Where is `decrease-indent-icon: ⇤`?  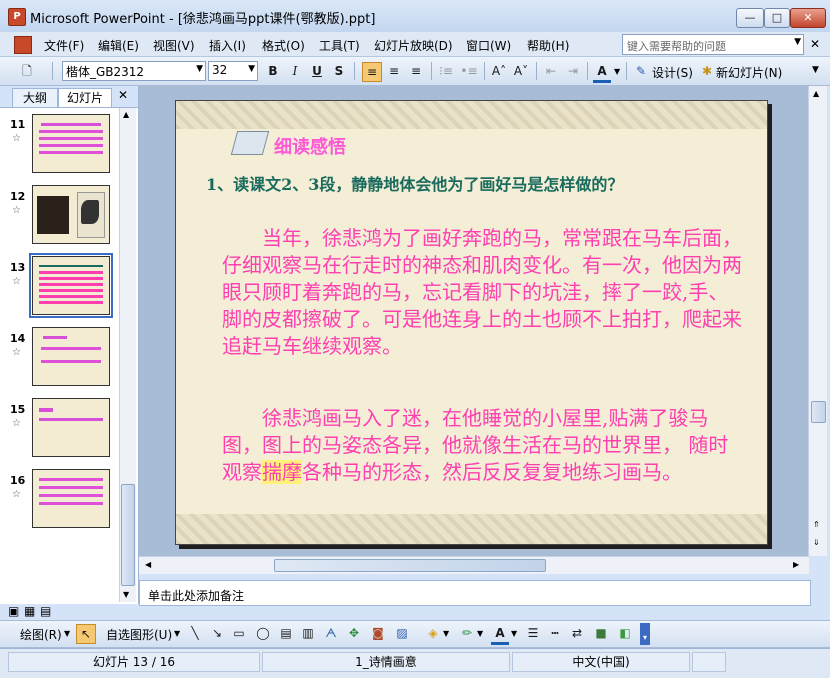
decrease-indent-icon: ⇤ is located at coordinates (551, 71).